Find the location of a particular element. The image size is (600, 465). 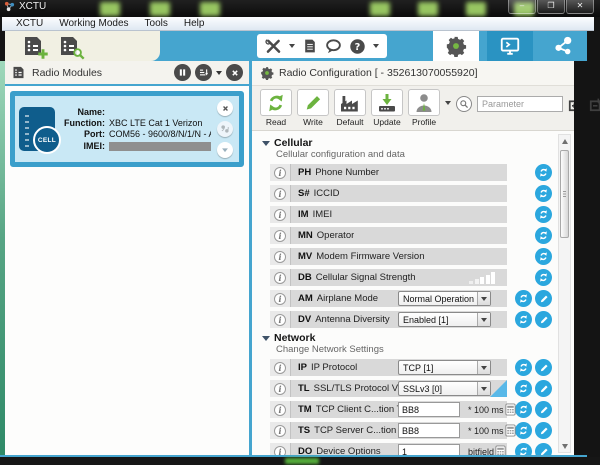

sort-modules-button is located at coordinates (203, 72).